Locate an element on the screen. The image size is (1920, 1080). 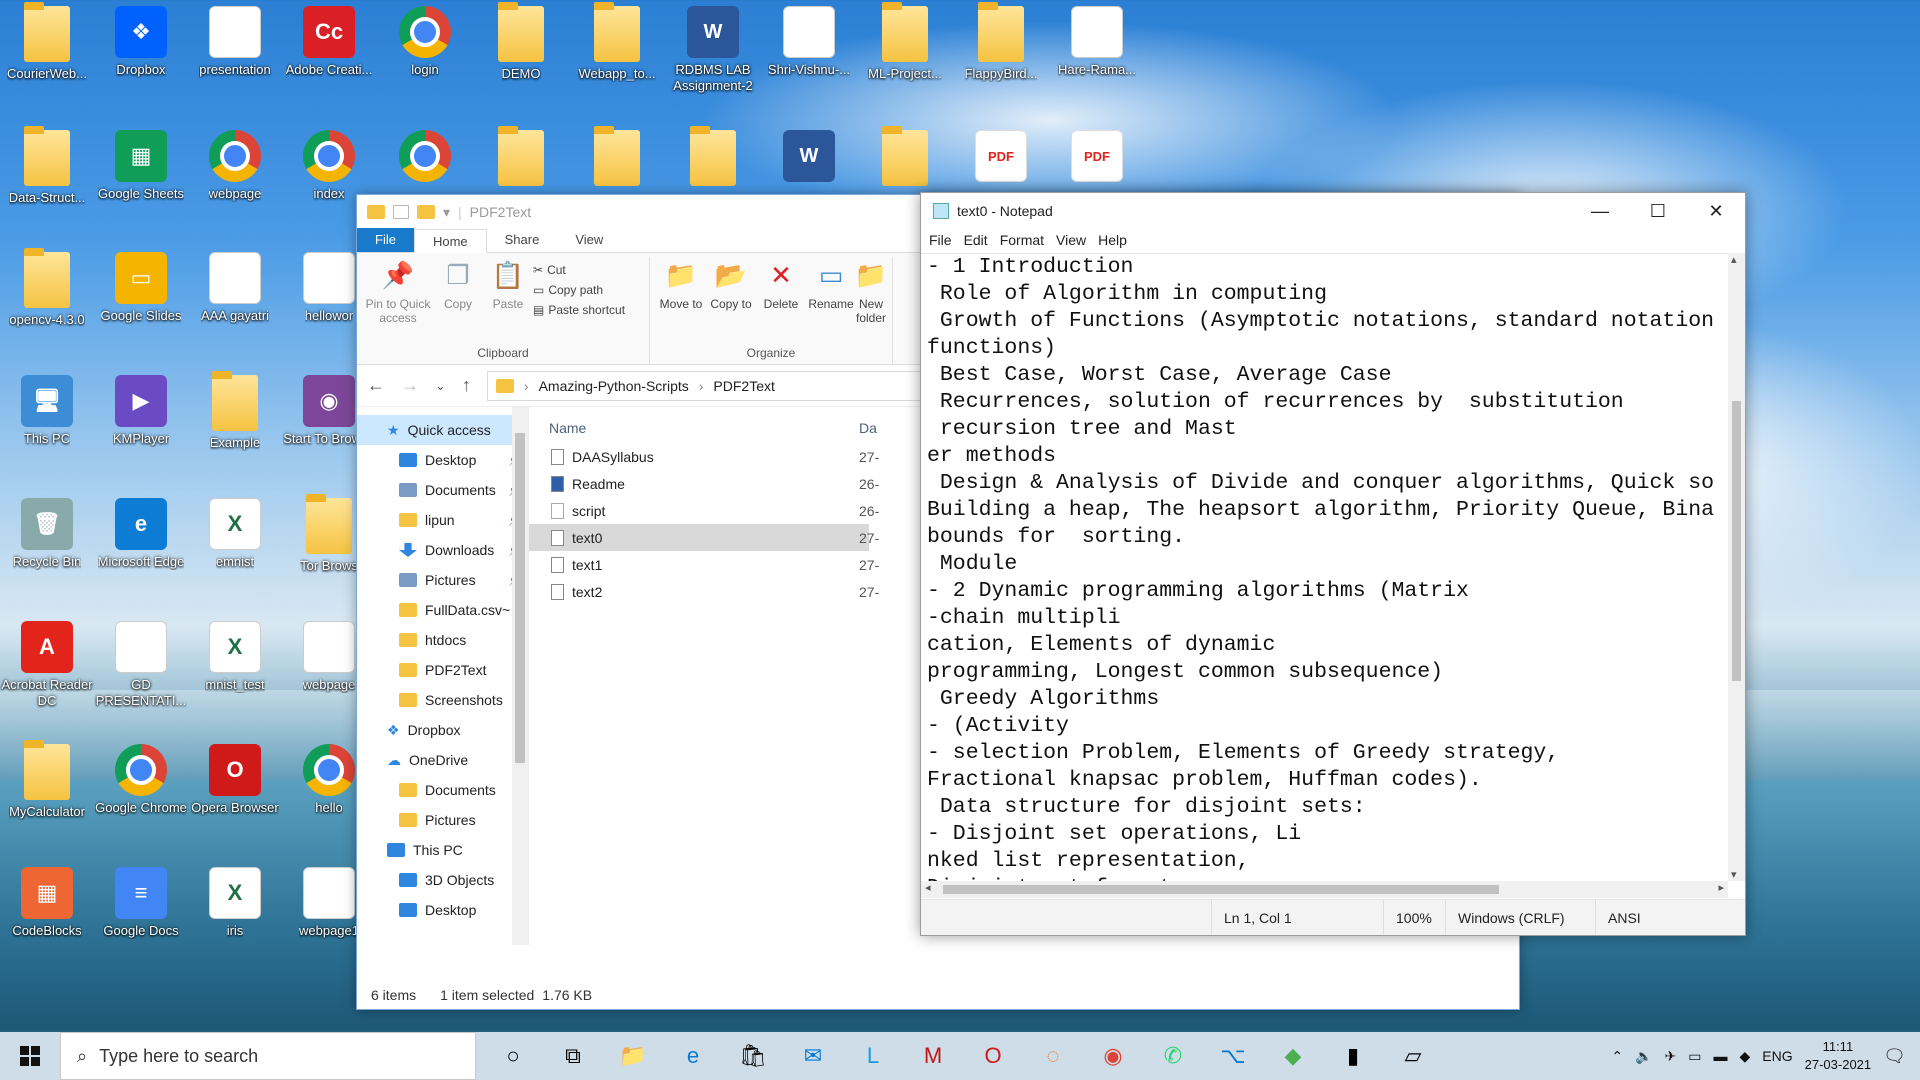
move-to-button: 📁 Move to is located at coordinates (681, 284).